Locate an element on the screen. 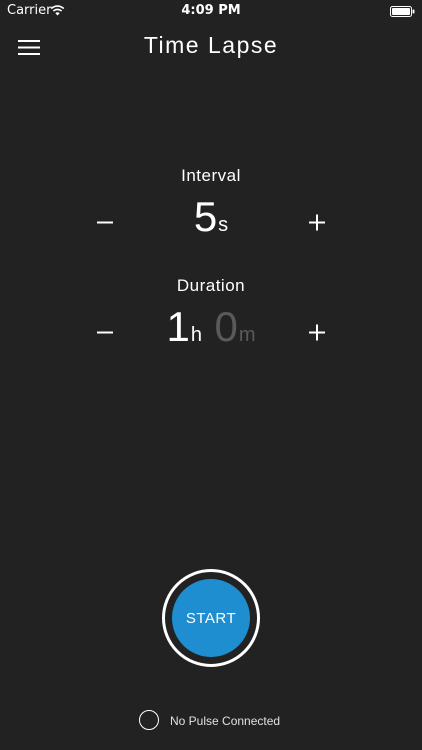 This screenshot has height=750, width=422. interval-decrement-button is located at coordinates (105, 223).